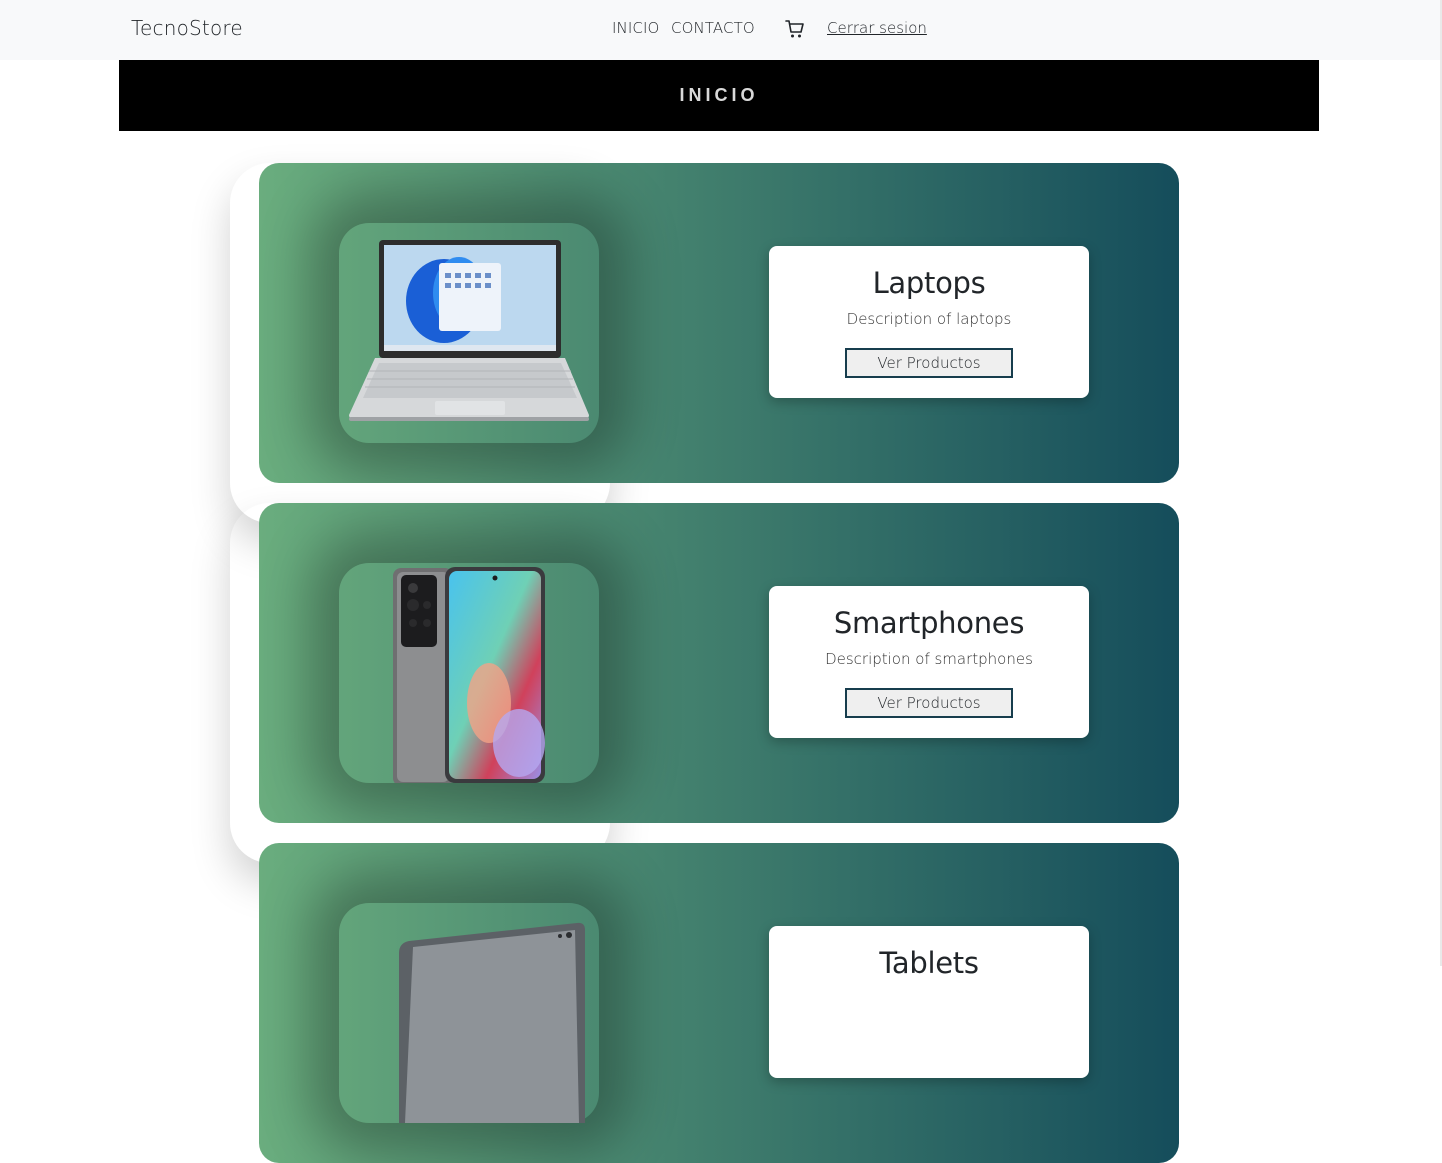 The image size is (1442, 1163). What do you see at coordinates (187, 28) in the screenshot?
I see `brand-logo: TecnoStore` at bounding box center [187, 28].